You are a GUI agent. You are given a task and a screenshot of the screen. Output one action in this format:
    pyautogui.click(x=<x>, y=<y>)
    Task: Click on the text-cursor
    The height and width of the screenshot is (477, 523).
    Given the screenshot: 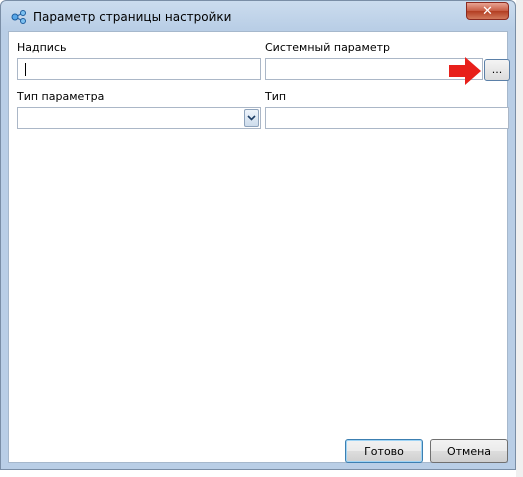 What is the action you would take?
    pyautogui.click(x=25, y=69)
    